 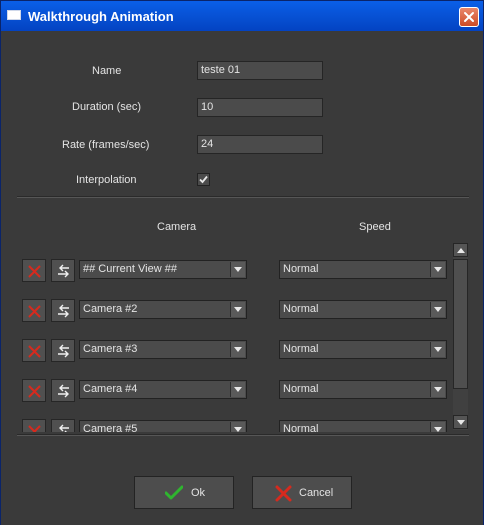 I want to click on camera-select-value: Camera #5, so click(x=110, y=427).